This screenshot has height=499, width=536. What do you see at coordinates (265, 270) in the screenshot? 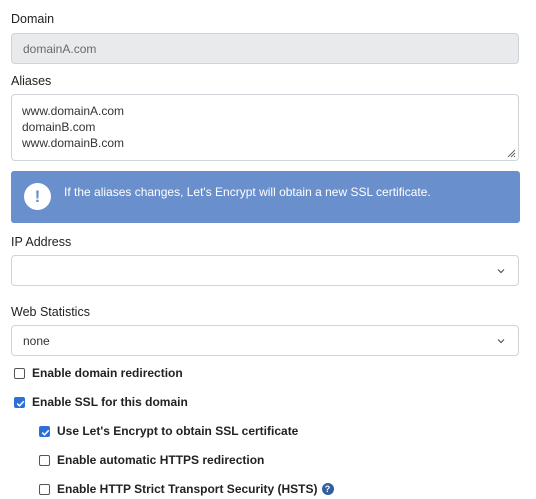
I see `ip-address-select` at bounding box center [265, 270].